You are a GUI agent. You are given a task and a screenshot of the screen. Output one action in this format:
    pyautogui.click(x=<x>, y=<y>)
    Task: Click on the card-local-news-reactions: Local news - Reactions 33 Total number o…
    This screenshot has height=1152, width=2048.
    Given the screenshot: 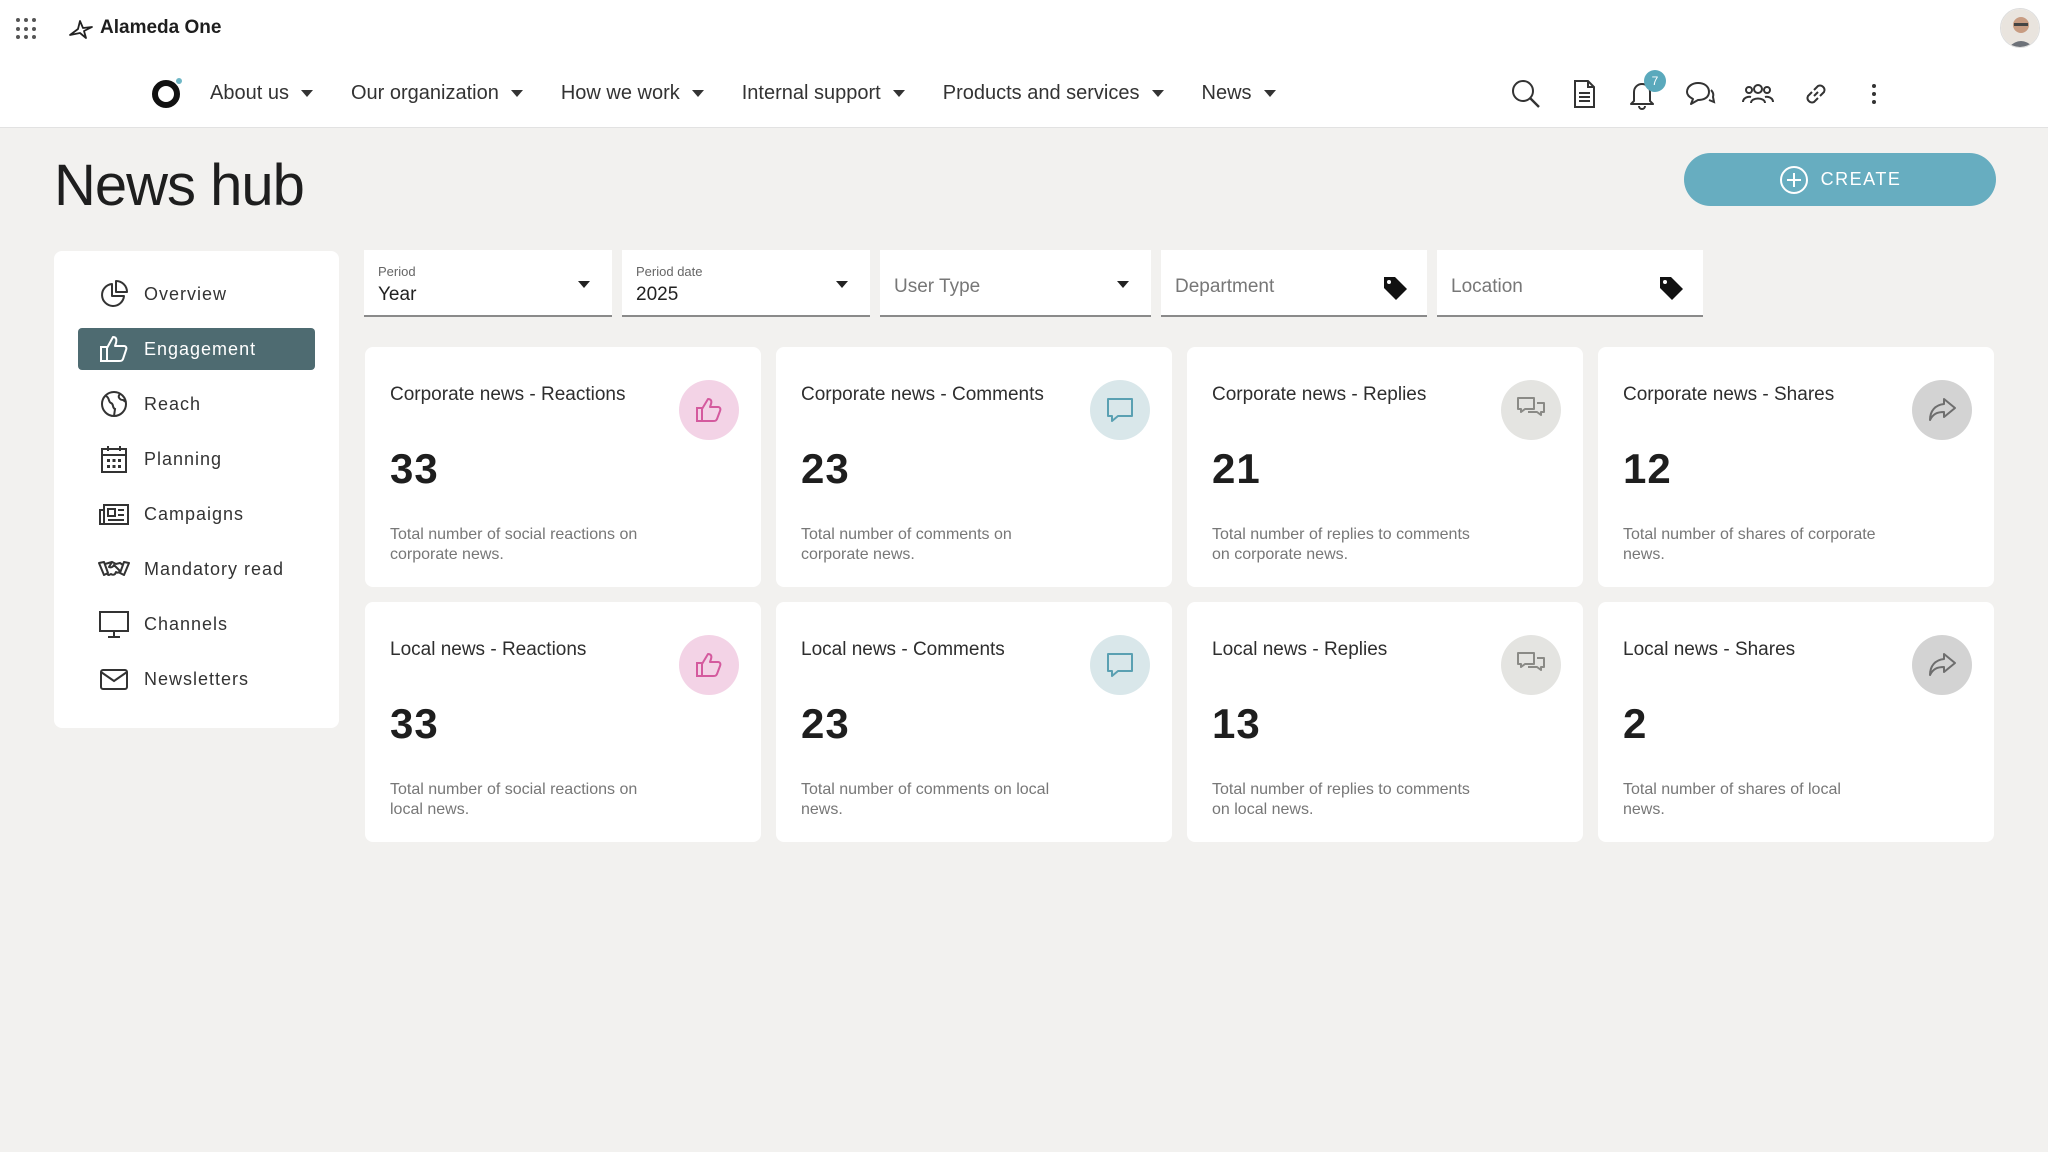 What is the action you would take?
    pyautogui.click(x=563, y=722)
    